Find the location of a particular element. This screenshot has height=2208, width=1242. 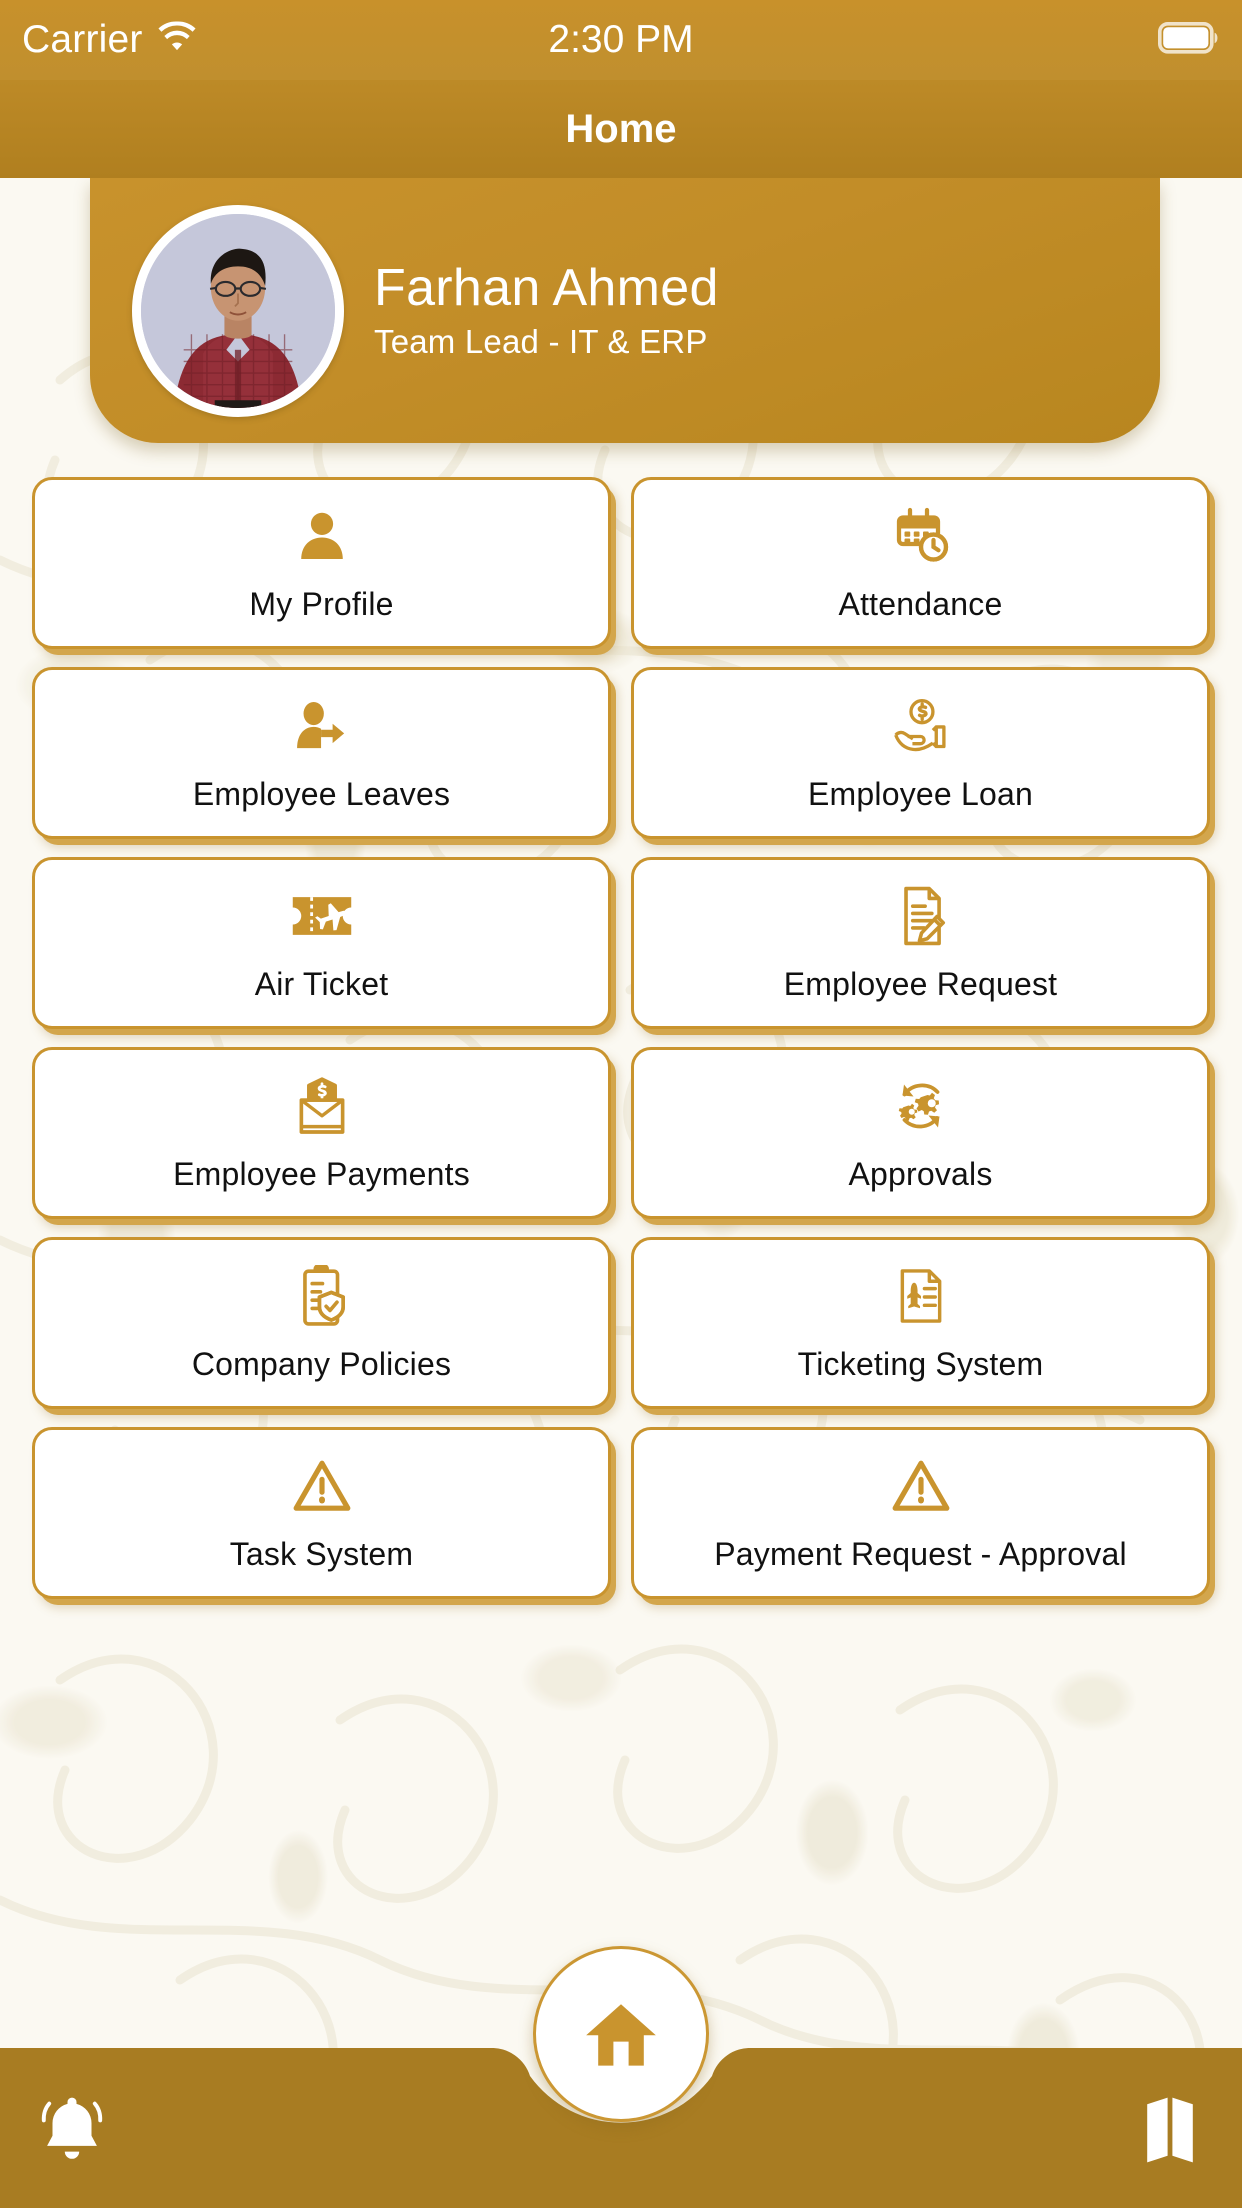

envelope-money-icon is located at coordinates (322, 1106).